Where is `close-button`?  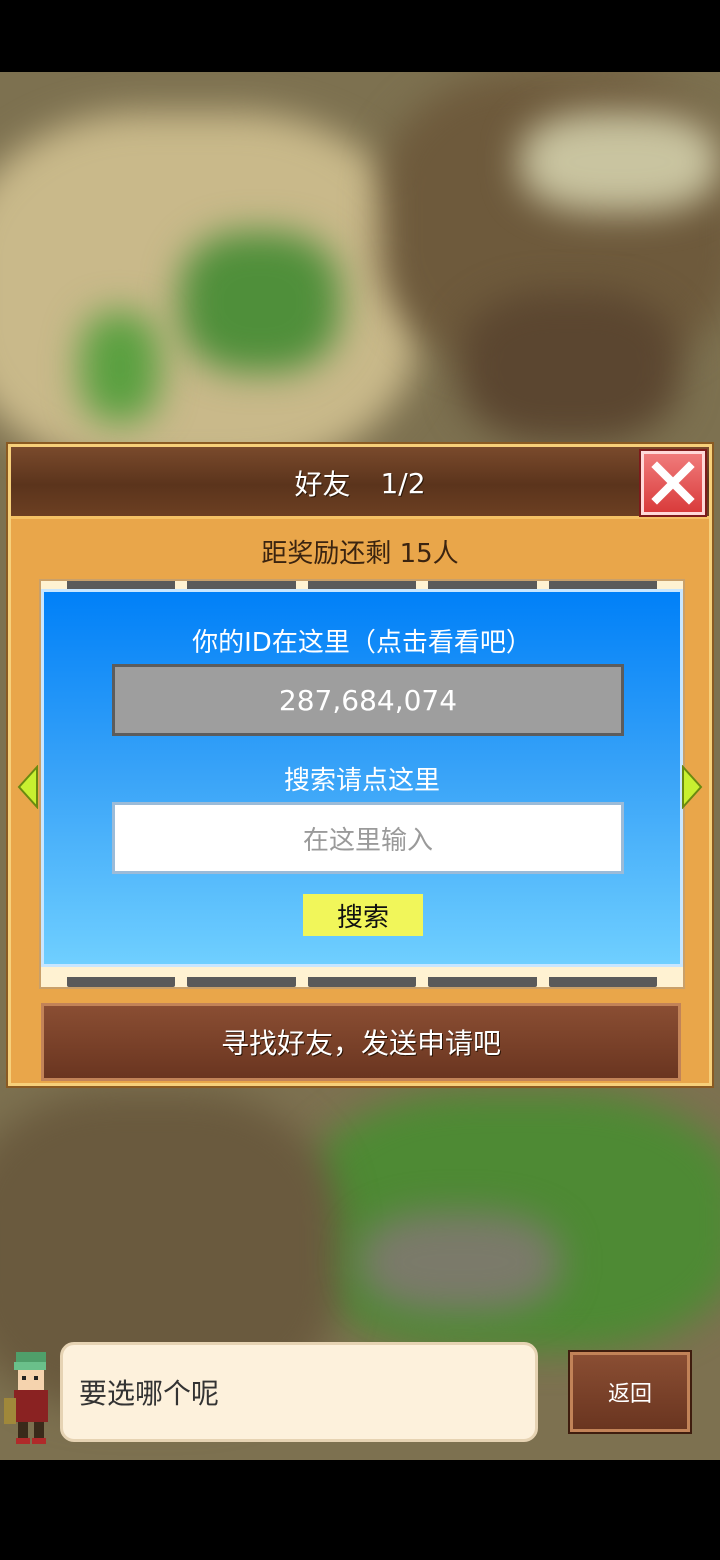
close-button is located at coordinates (673, 483).